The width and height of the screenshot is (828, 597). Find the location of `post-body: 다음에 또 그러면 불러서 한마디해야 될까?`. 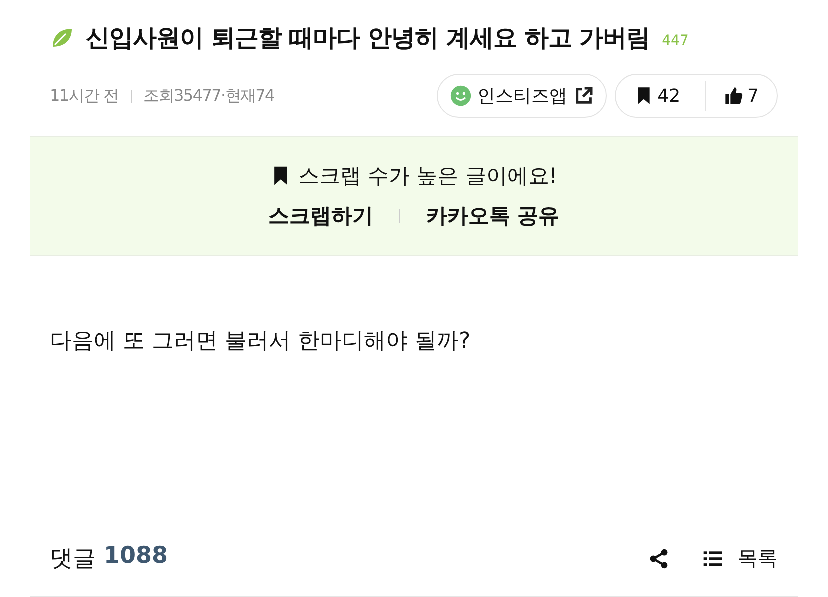

post-body: 다음에 또 그러면 불러서 한마디해야 될까? is located at coordinates (261, 342).